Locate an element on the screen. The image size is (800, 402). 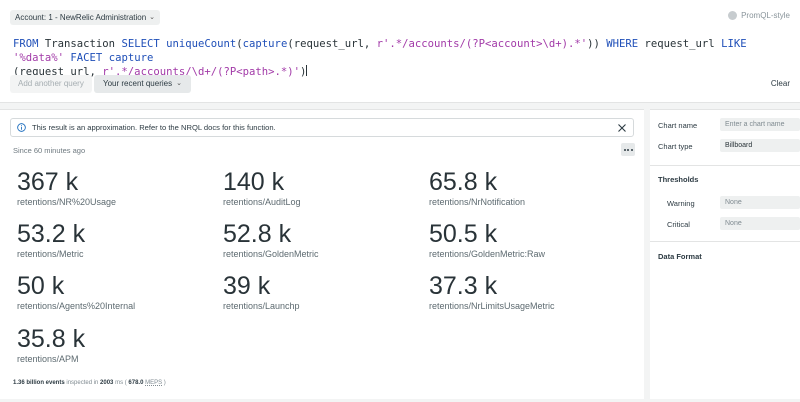
query-string: r'.*/accounts/(?P<account>\d+).*' is located at coordinates (482, 44).